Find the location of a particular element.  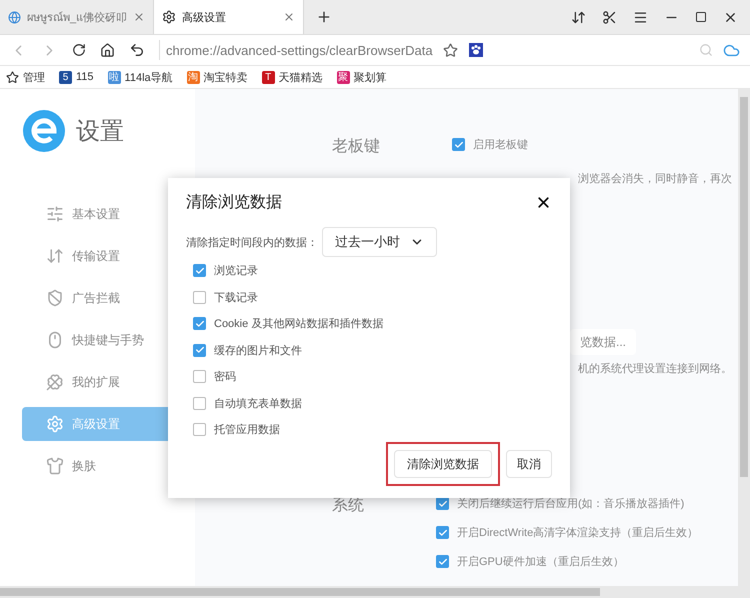

sidebar-item: 广告拦截 is located at coordinates (108, 298).